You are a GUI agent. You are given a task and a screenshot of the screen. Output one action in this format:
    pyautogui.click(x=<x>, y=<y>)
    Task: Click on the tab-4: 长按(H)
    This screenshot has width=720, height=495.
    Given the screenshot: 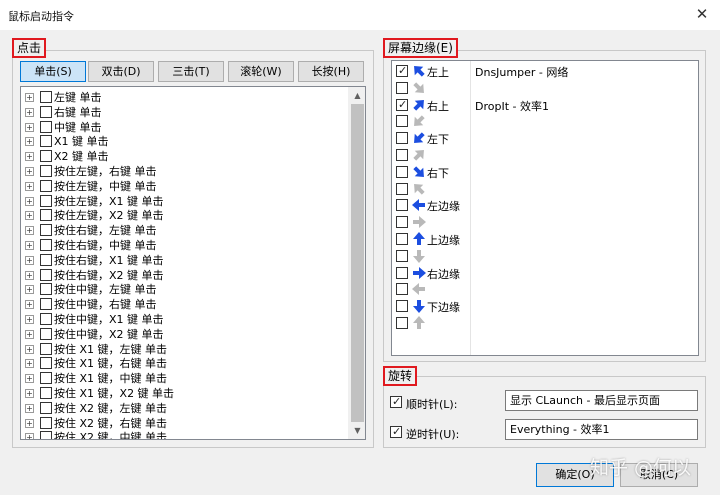 What is the action you would take?
    pyautogui.click(x=331, y=71)
    